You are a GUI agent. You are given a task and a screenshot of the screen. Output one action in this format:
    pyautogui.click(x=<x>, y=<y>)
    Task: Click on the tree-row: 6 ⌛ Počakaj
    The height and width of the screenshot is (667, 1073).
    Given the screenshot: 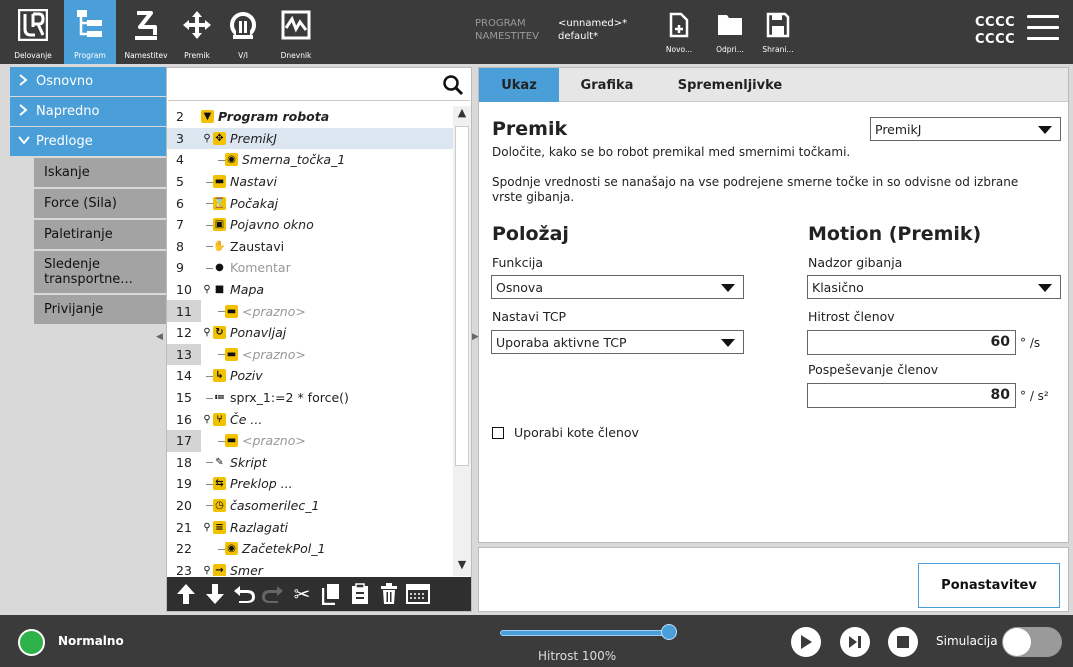 What is the action you would take?
    pyautogui.click(x=310, y=203)
    